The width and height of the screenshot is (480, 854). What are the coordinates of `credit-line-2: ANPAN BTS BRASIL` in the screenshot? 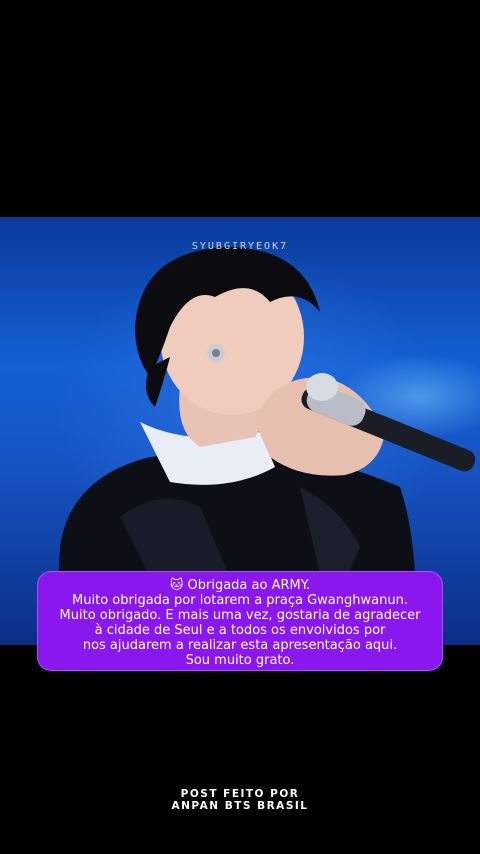 It's located at (240, 806).